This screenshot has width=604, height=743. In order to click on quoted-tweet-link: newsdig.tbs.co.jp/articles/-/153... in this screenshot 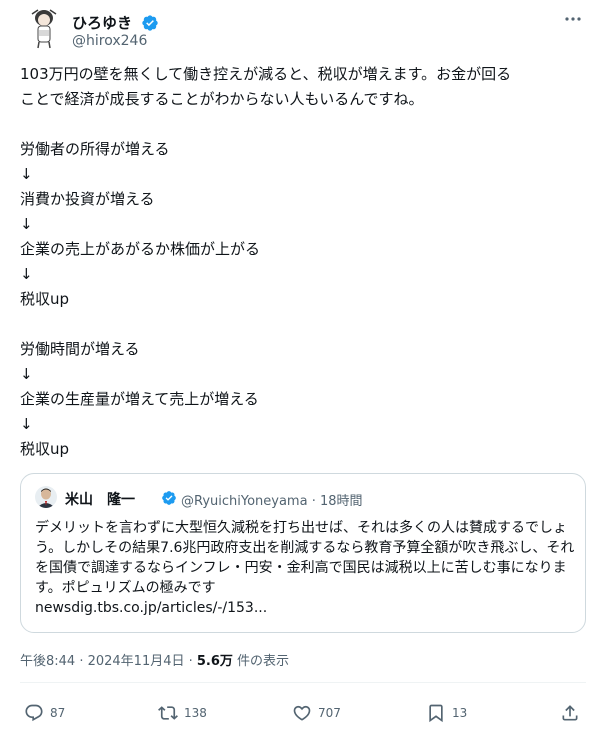, I will do `click(305, 608)`.